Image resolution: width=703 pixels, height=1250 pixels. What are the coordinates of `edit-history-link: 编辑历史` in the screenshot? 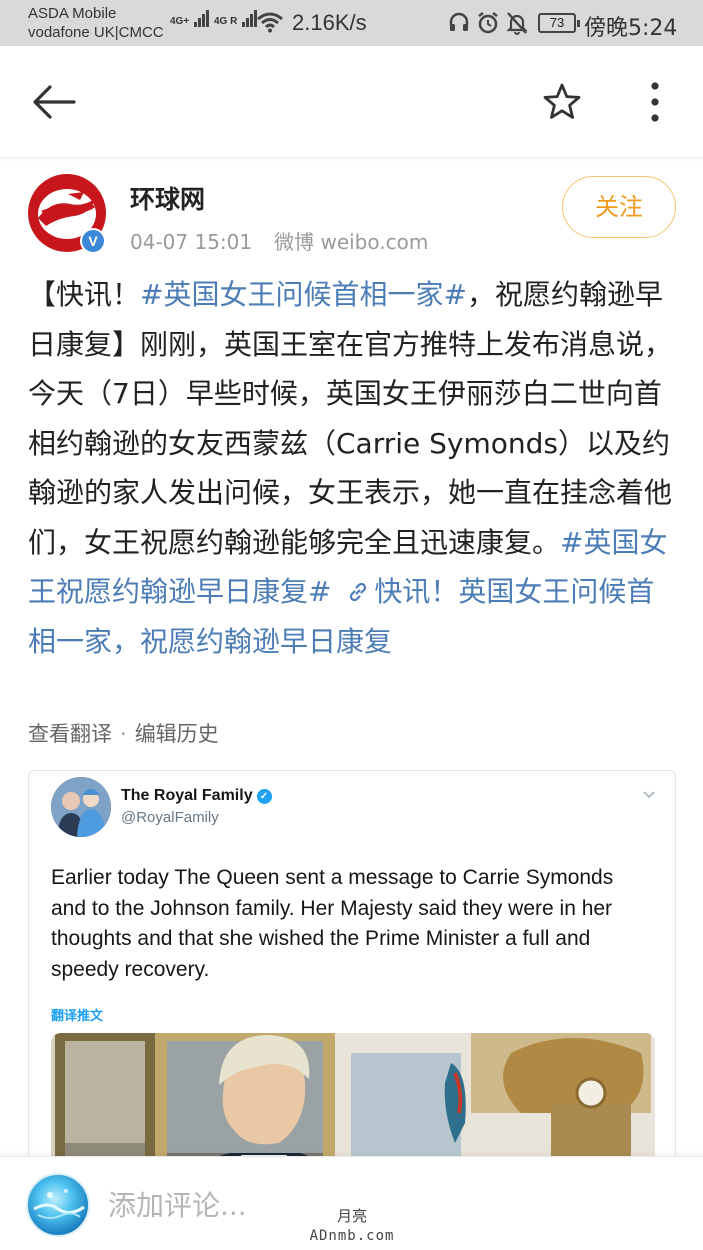 It's located at (177, 734).